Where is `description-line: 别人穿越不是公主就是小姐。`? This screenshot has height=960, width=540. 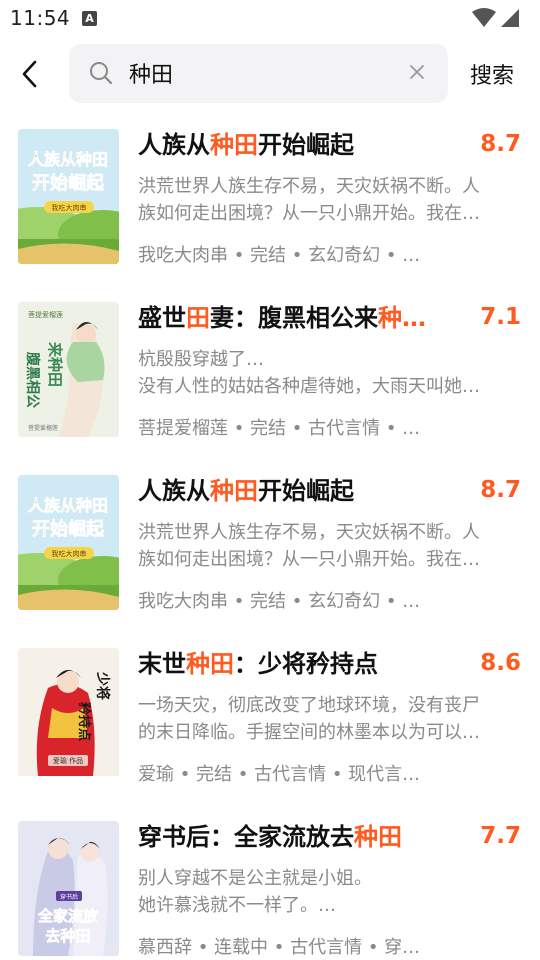 description-line: 别人穿越不是公主就是小姐。 is located at coordinates (255, 878).